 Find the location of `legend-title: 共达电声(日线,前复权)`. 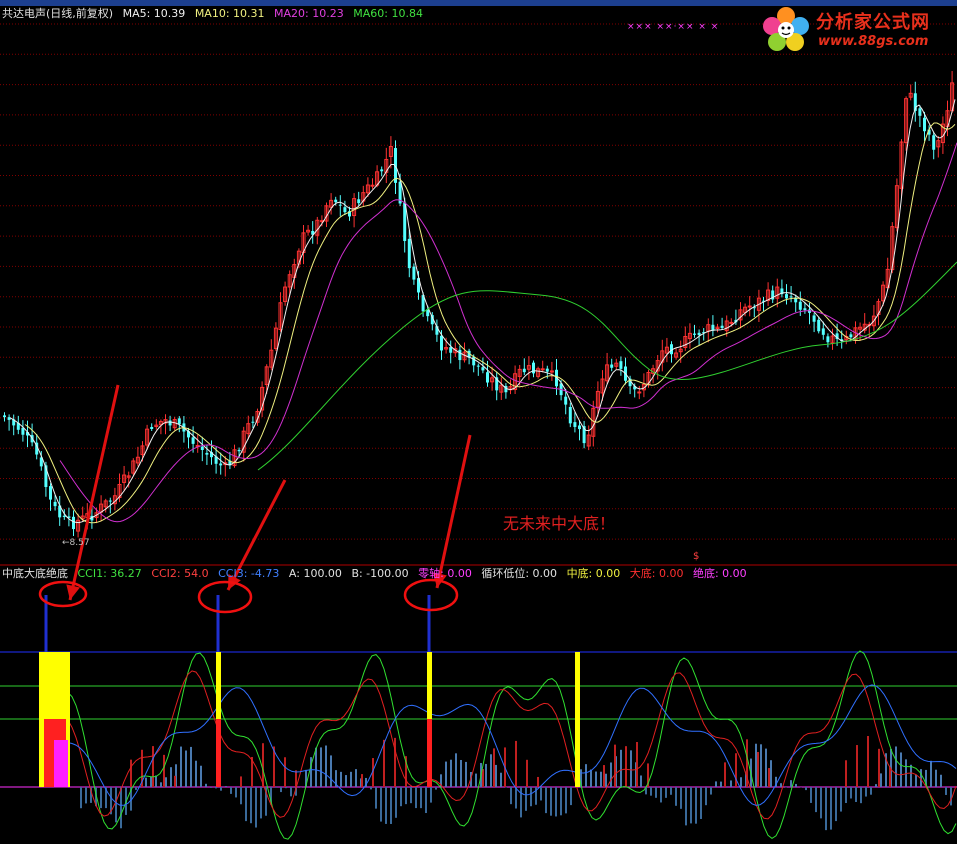

legend-title: 共达电声(日线,前复权) is located at coordinates (58, 13).